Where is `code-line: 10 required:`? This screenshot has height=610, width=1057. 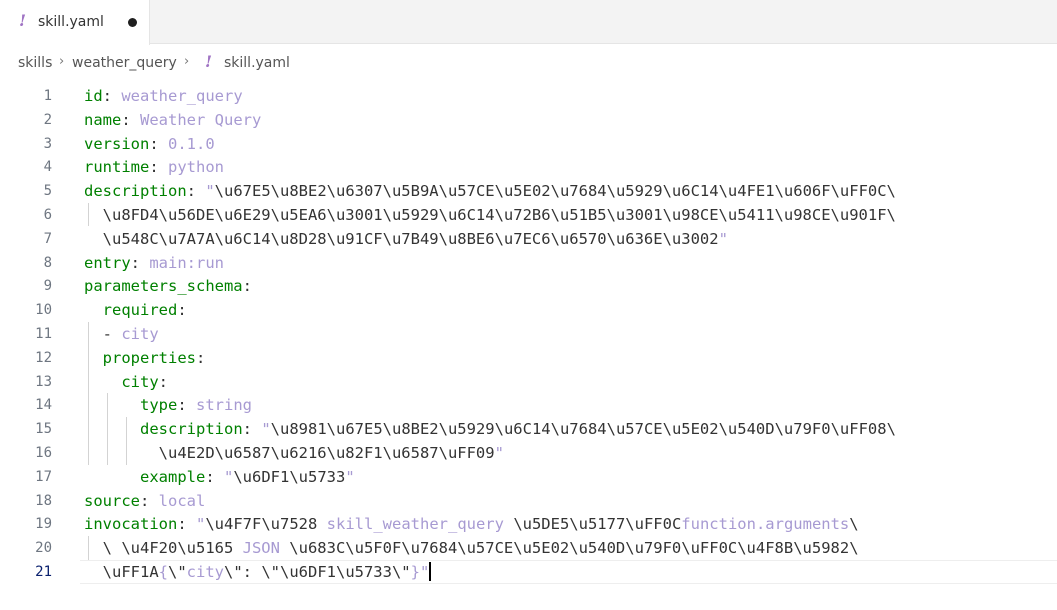 code-line: 10 required: is located at coordinates (528, 310).